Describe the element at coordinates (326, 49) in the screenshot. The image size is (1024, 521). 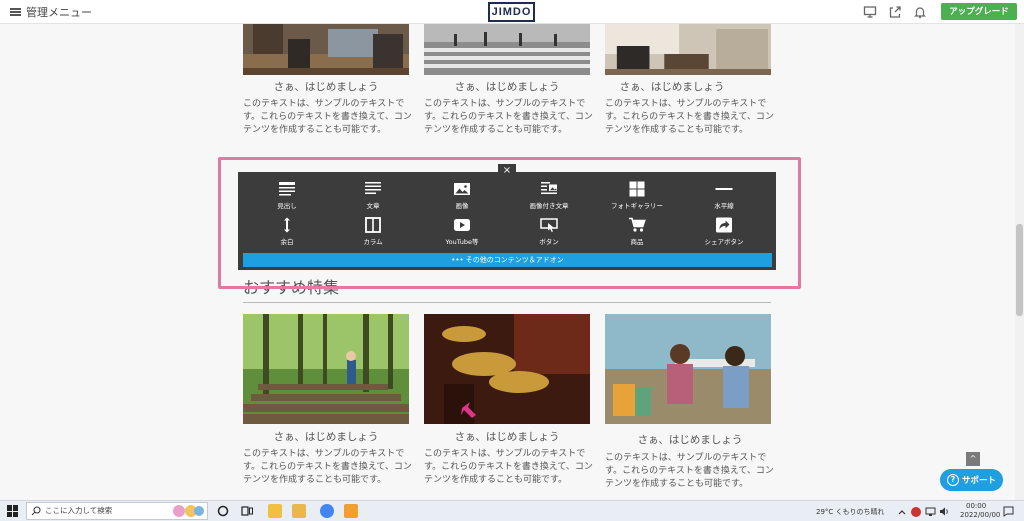
I see `cafe-photo` at that location.